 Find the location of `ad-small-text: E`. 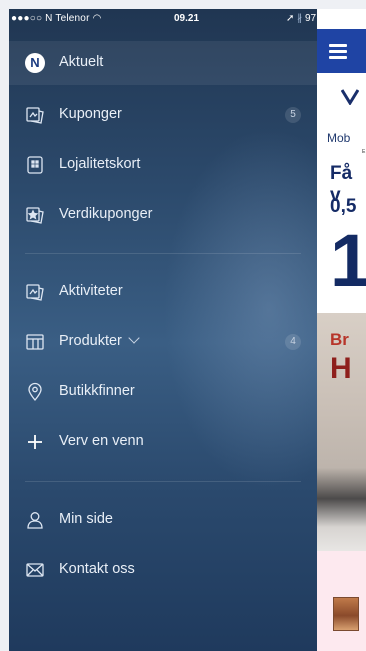

ad-small-text: E is located at coordinates (364, 152).